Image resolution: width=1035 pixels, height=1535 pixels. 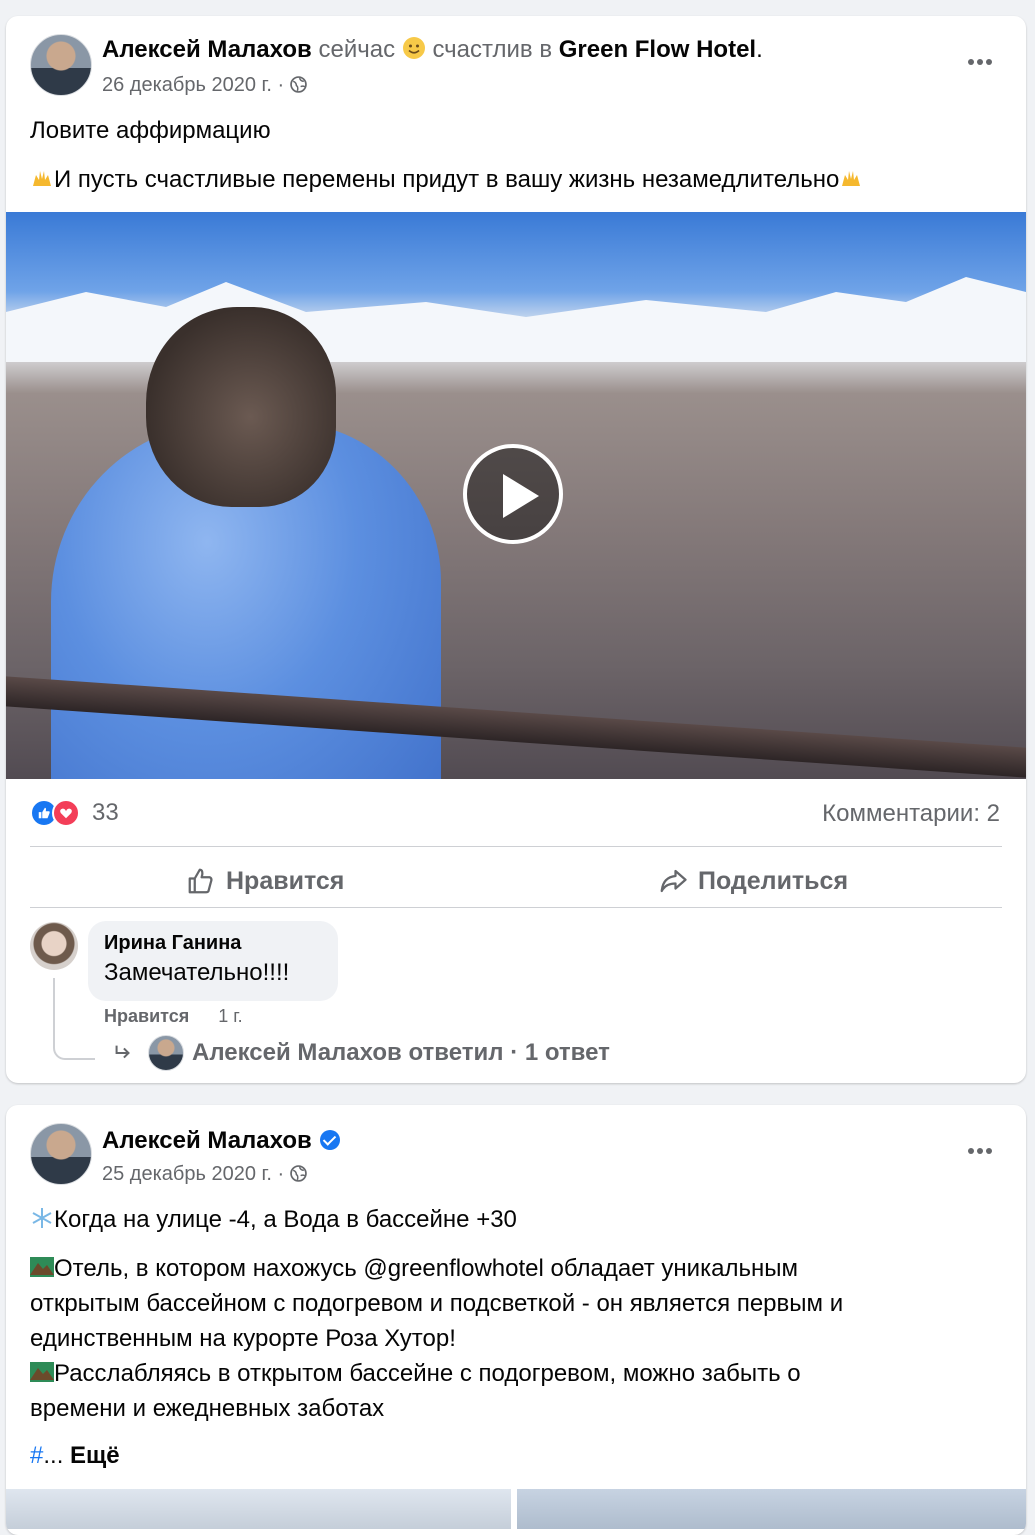 I want to click on post-date: 26 декабрь 2020 г. ·, so click(x=204, y=85).